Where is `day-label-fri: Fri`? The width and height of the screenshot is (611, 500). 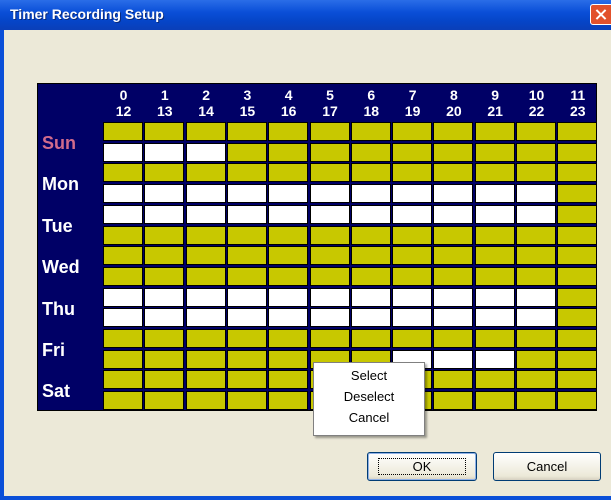
day-label-fri: Fri is located at coordinates (72, 350).